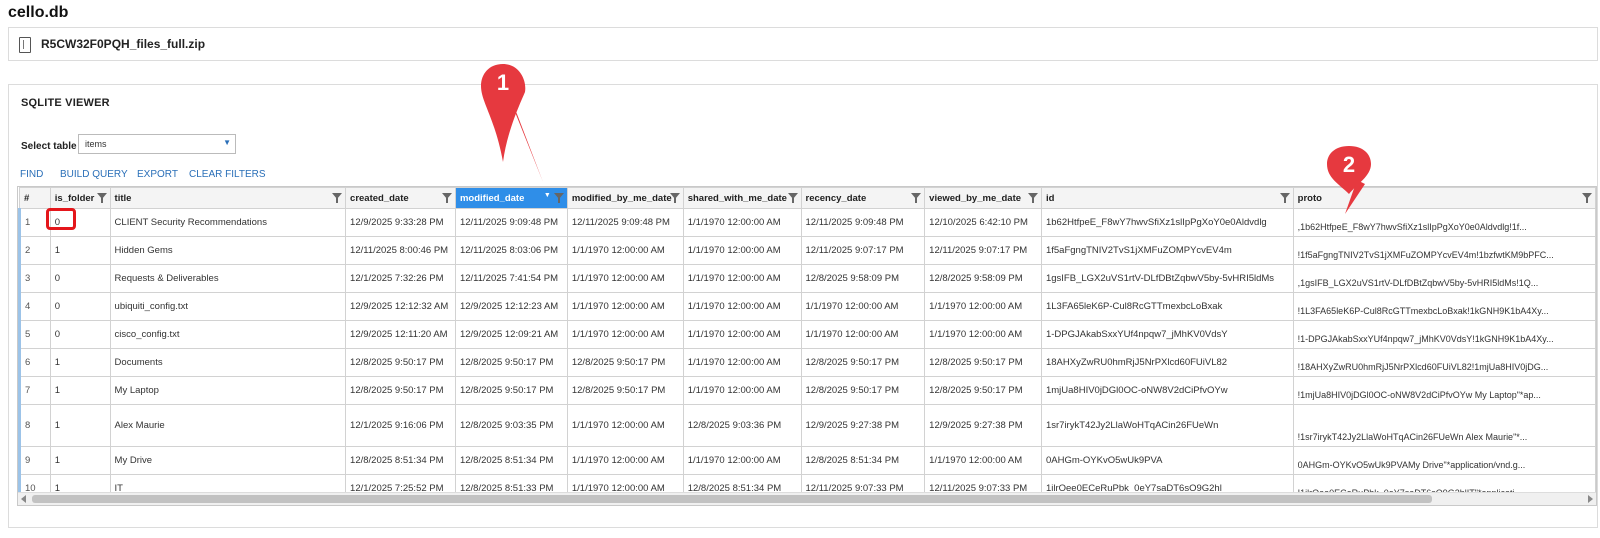  Describe the element at coordinates (511, 390) in the screenshot. I see `cell-modified-date: 12/8/2025 9:50:17 PM` at that location.